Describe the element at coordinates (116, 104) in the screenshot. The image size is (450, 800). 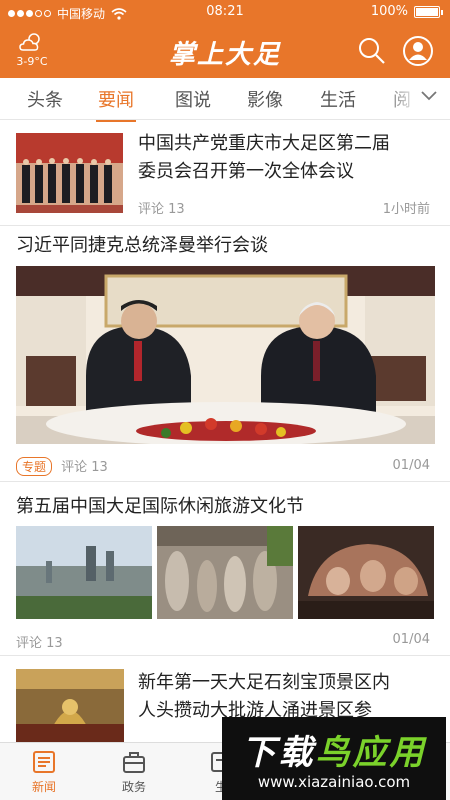
I see `tab-top-news: 要闻` at that location.